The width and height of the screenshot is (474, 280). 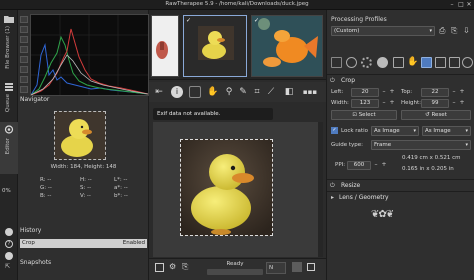 I want to click on thumbnail-3: ✓, so click(x=287, y=46).